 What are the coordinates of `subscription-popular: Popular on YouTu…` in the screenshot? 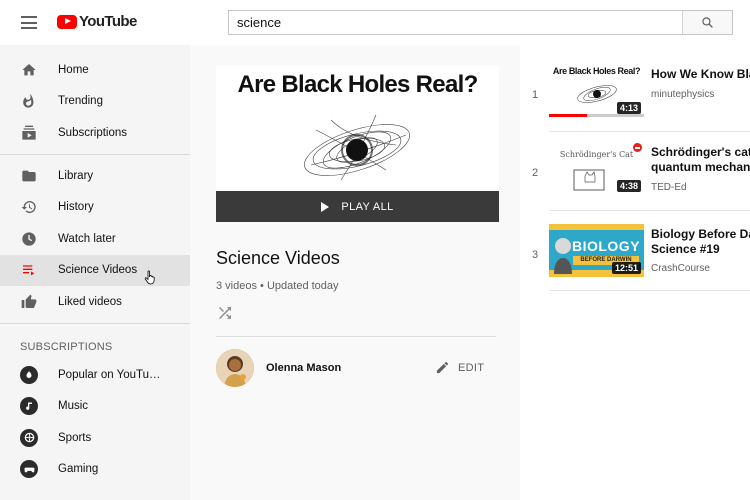 It's located at (95, 375).